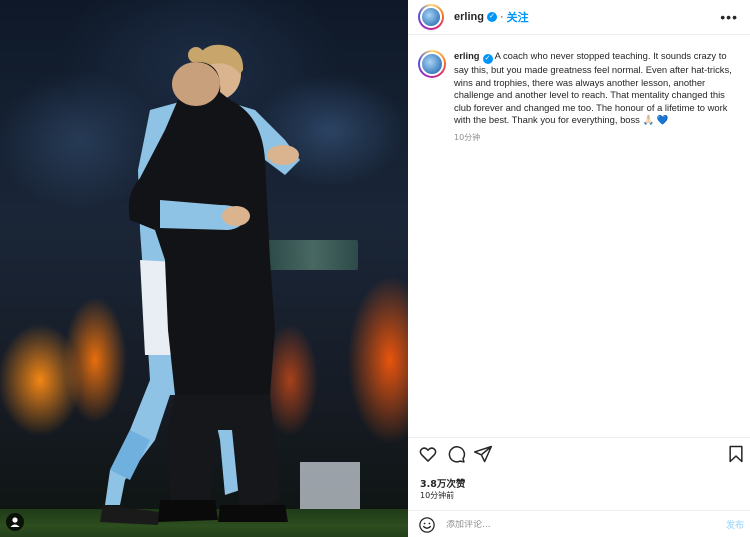  What do you see at coordinates (579, 17) in the screenshot?
I see `post-header: erling ✓ · 关注 •••` at bounding box center [579, 17].